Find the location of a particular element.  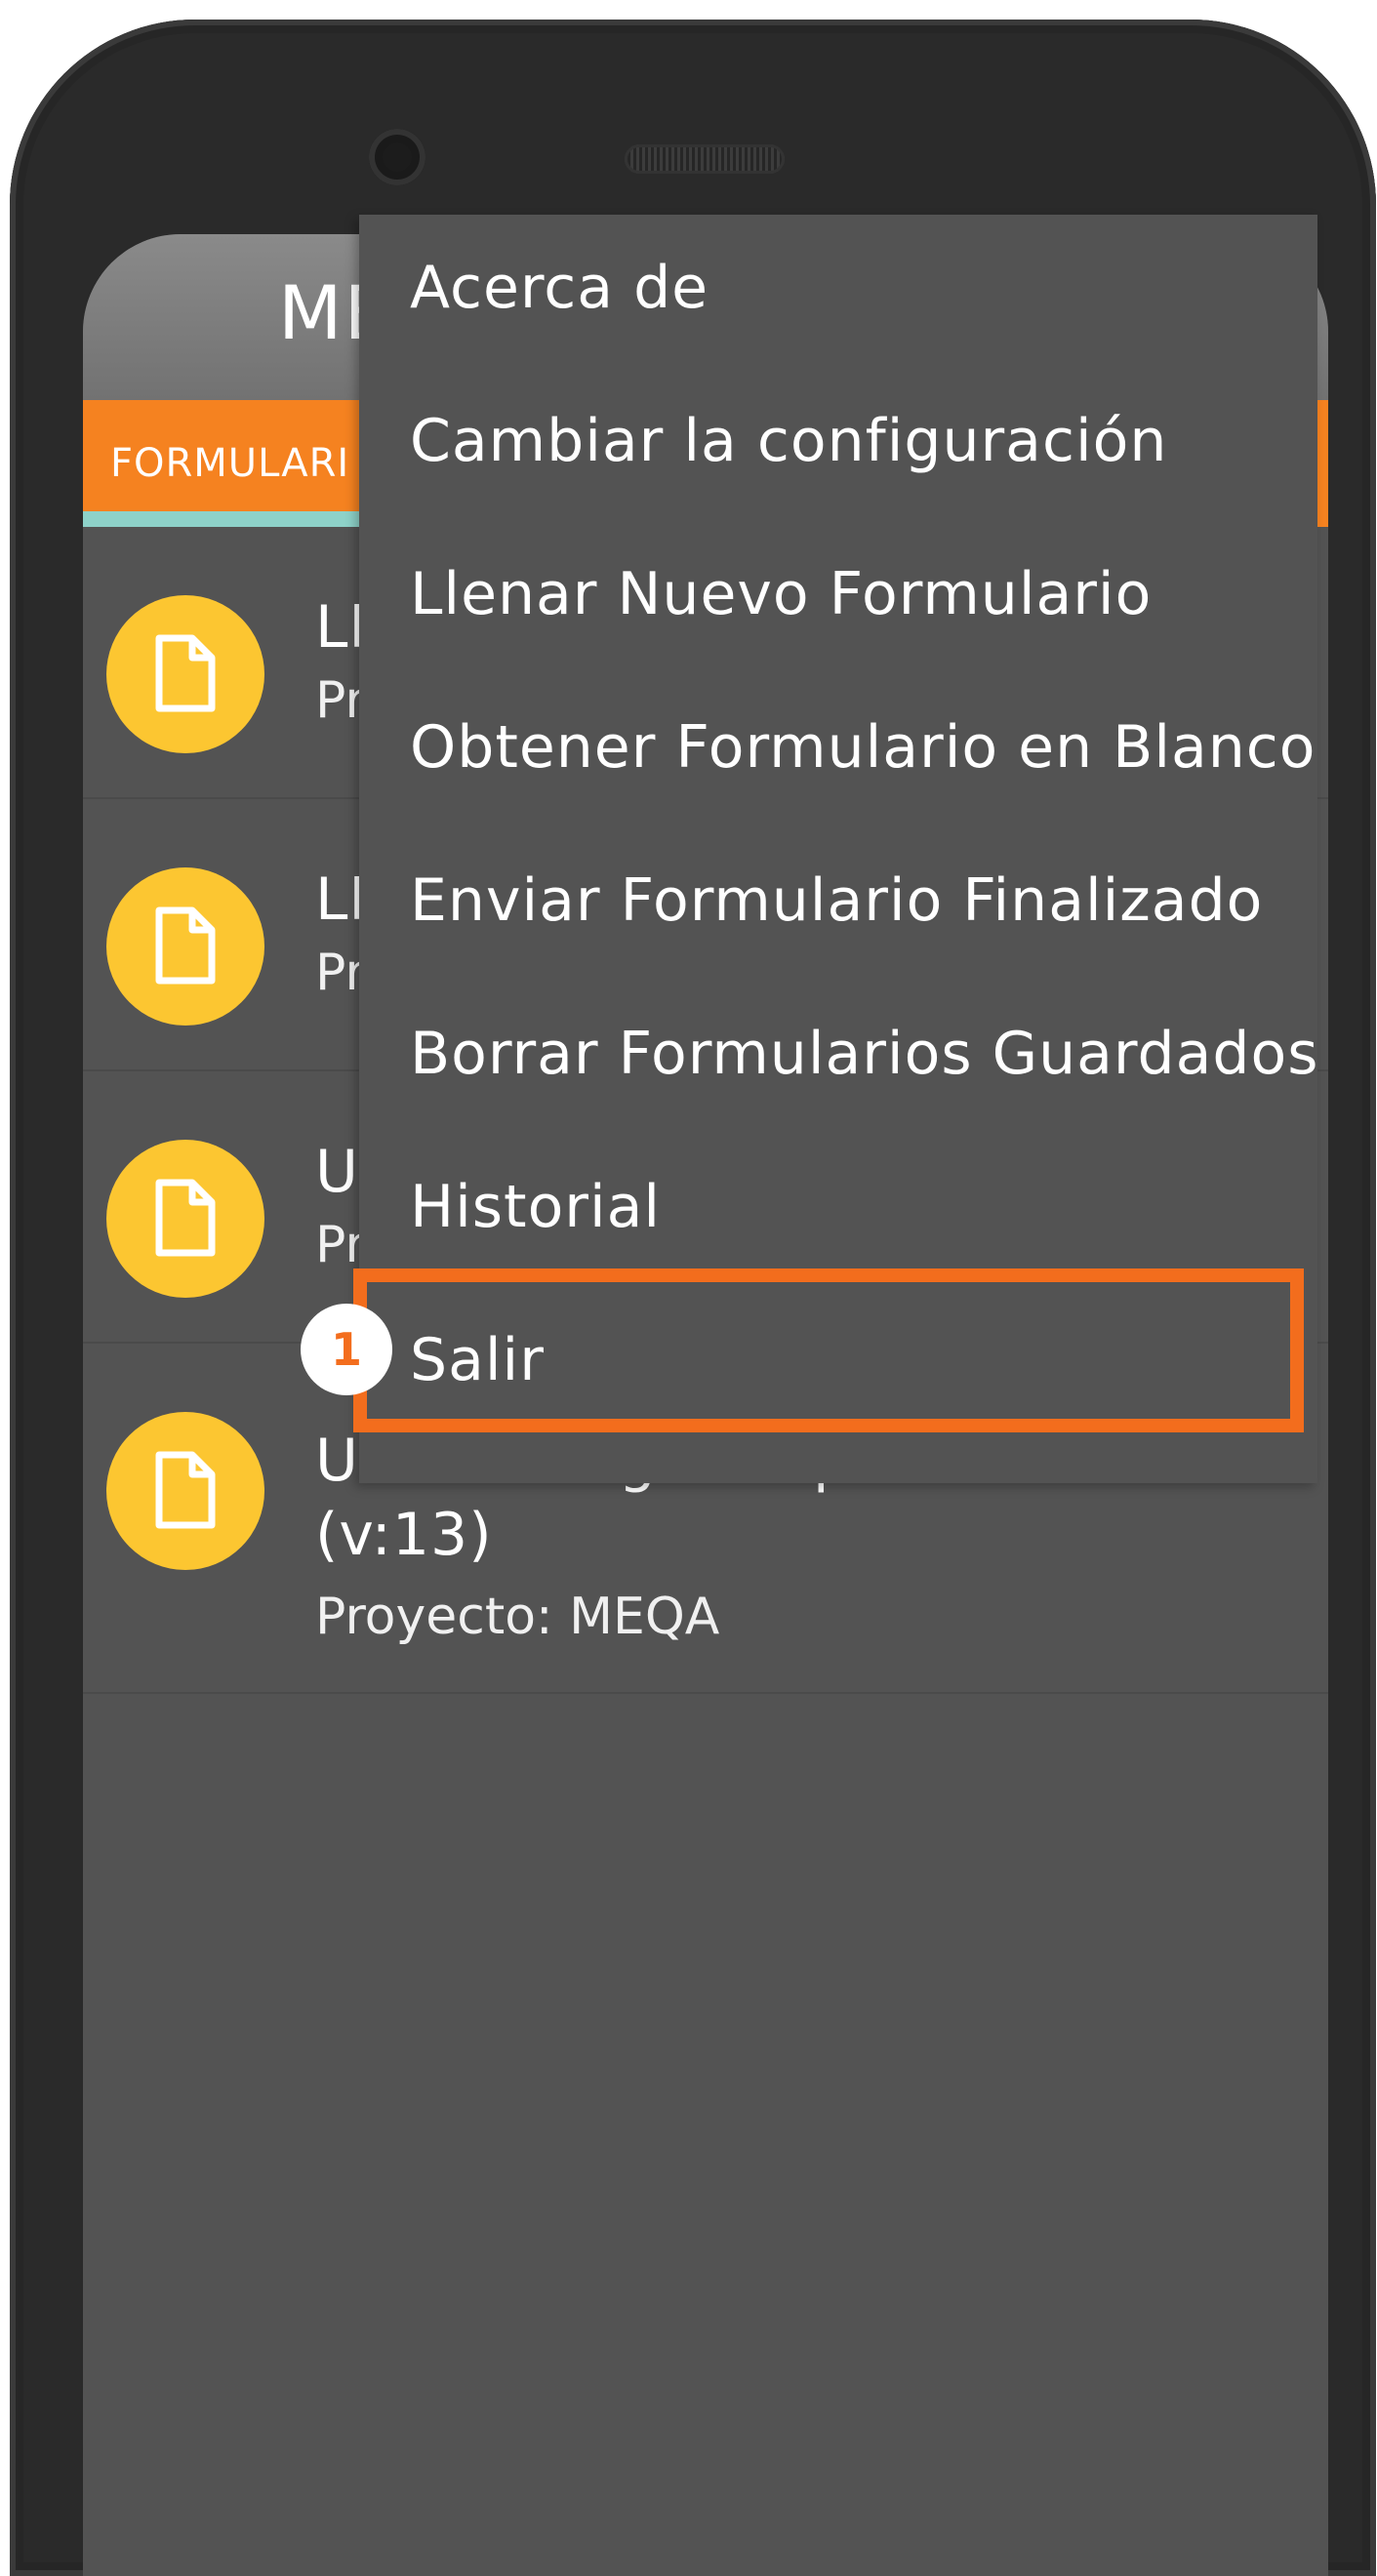

menu-item-fill-new-form: Llenar Nuevo Formulario is located at coordinates (838, 597).